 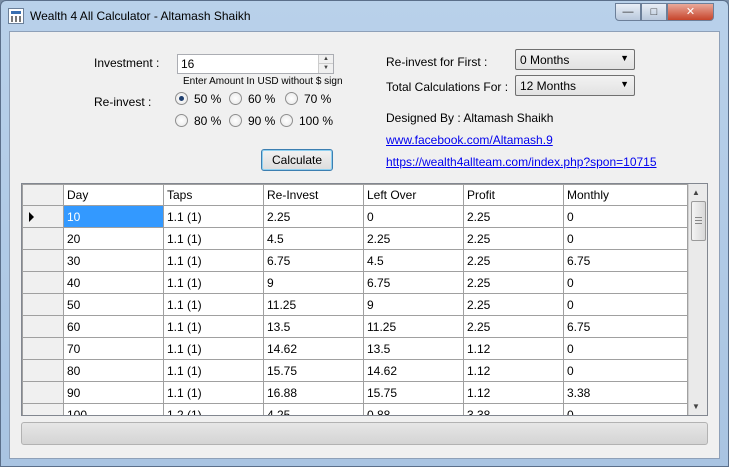 What do you see at coordinates (113, 216) in the screenshot?
I see `table-cell: 10` at bounding box center [113, 216].